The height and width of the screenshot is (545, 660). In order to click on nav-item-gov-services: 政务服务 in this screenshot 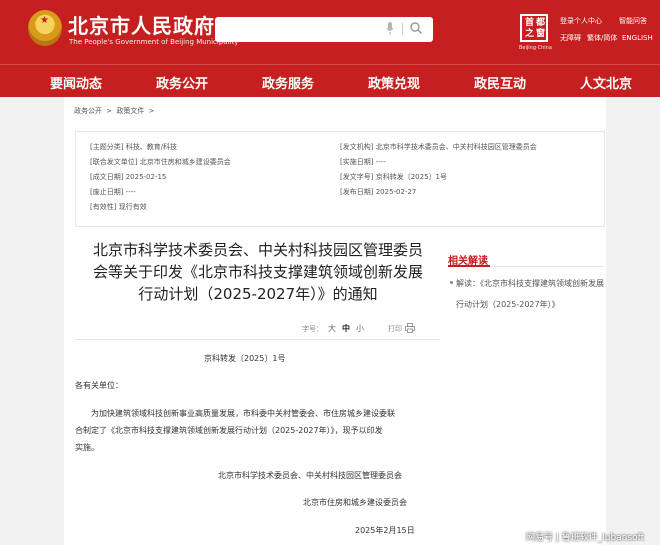, I will do `click(288, 82)`.